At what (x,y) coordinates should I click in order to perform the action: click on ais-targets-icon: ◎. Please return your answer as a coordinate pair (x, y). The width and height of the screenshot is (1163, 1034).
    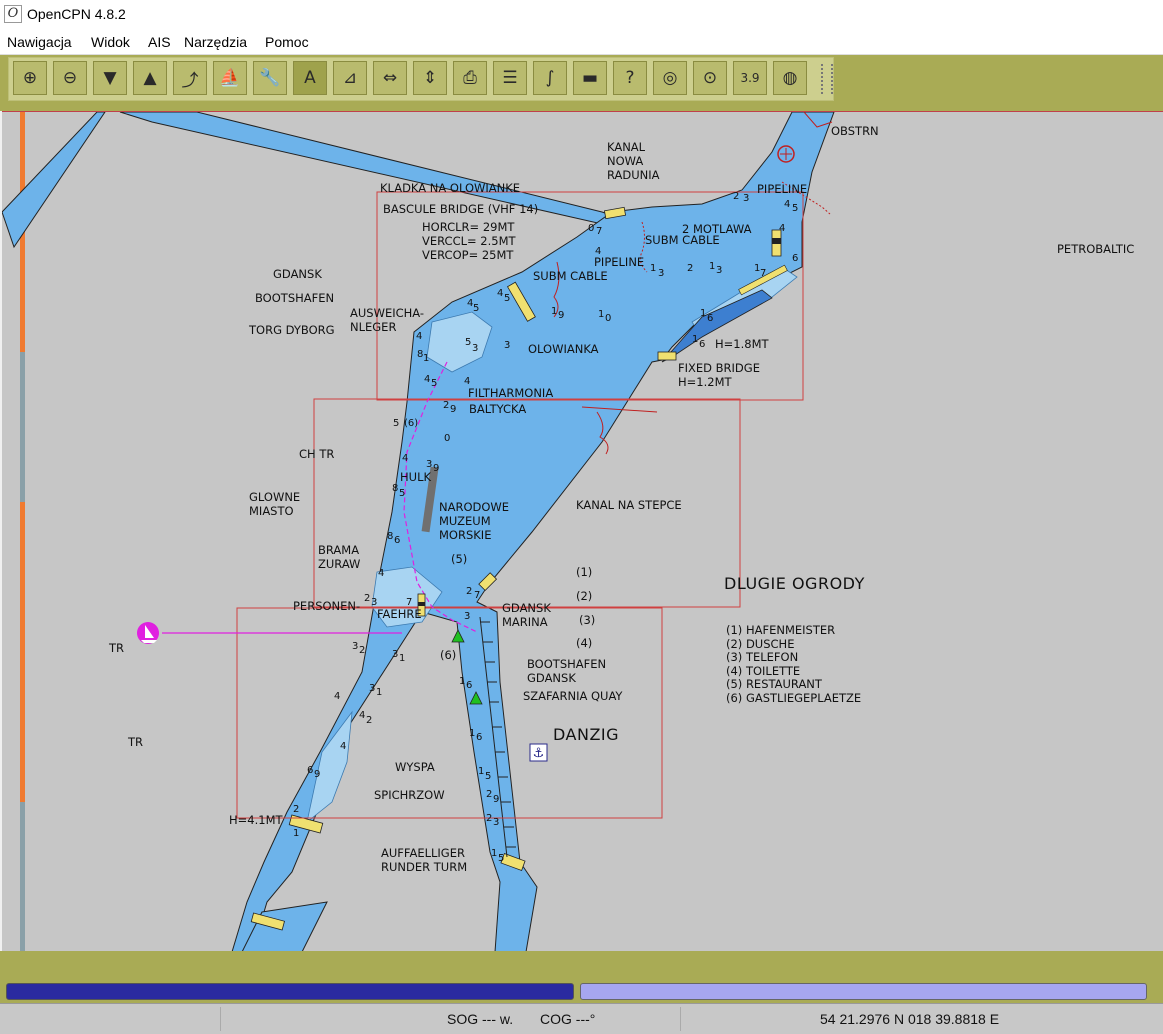
    Looking at the image, I should click on (670, 78).